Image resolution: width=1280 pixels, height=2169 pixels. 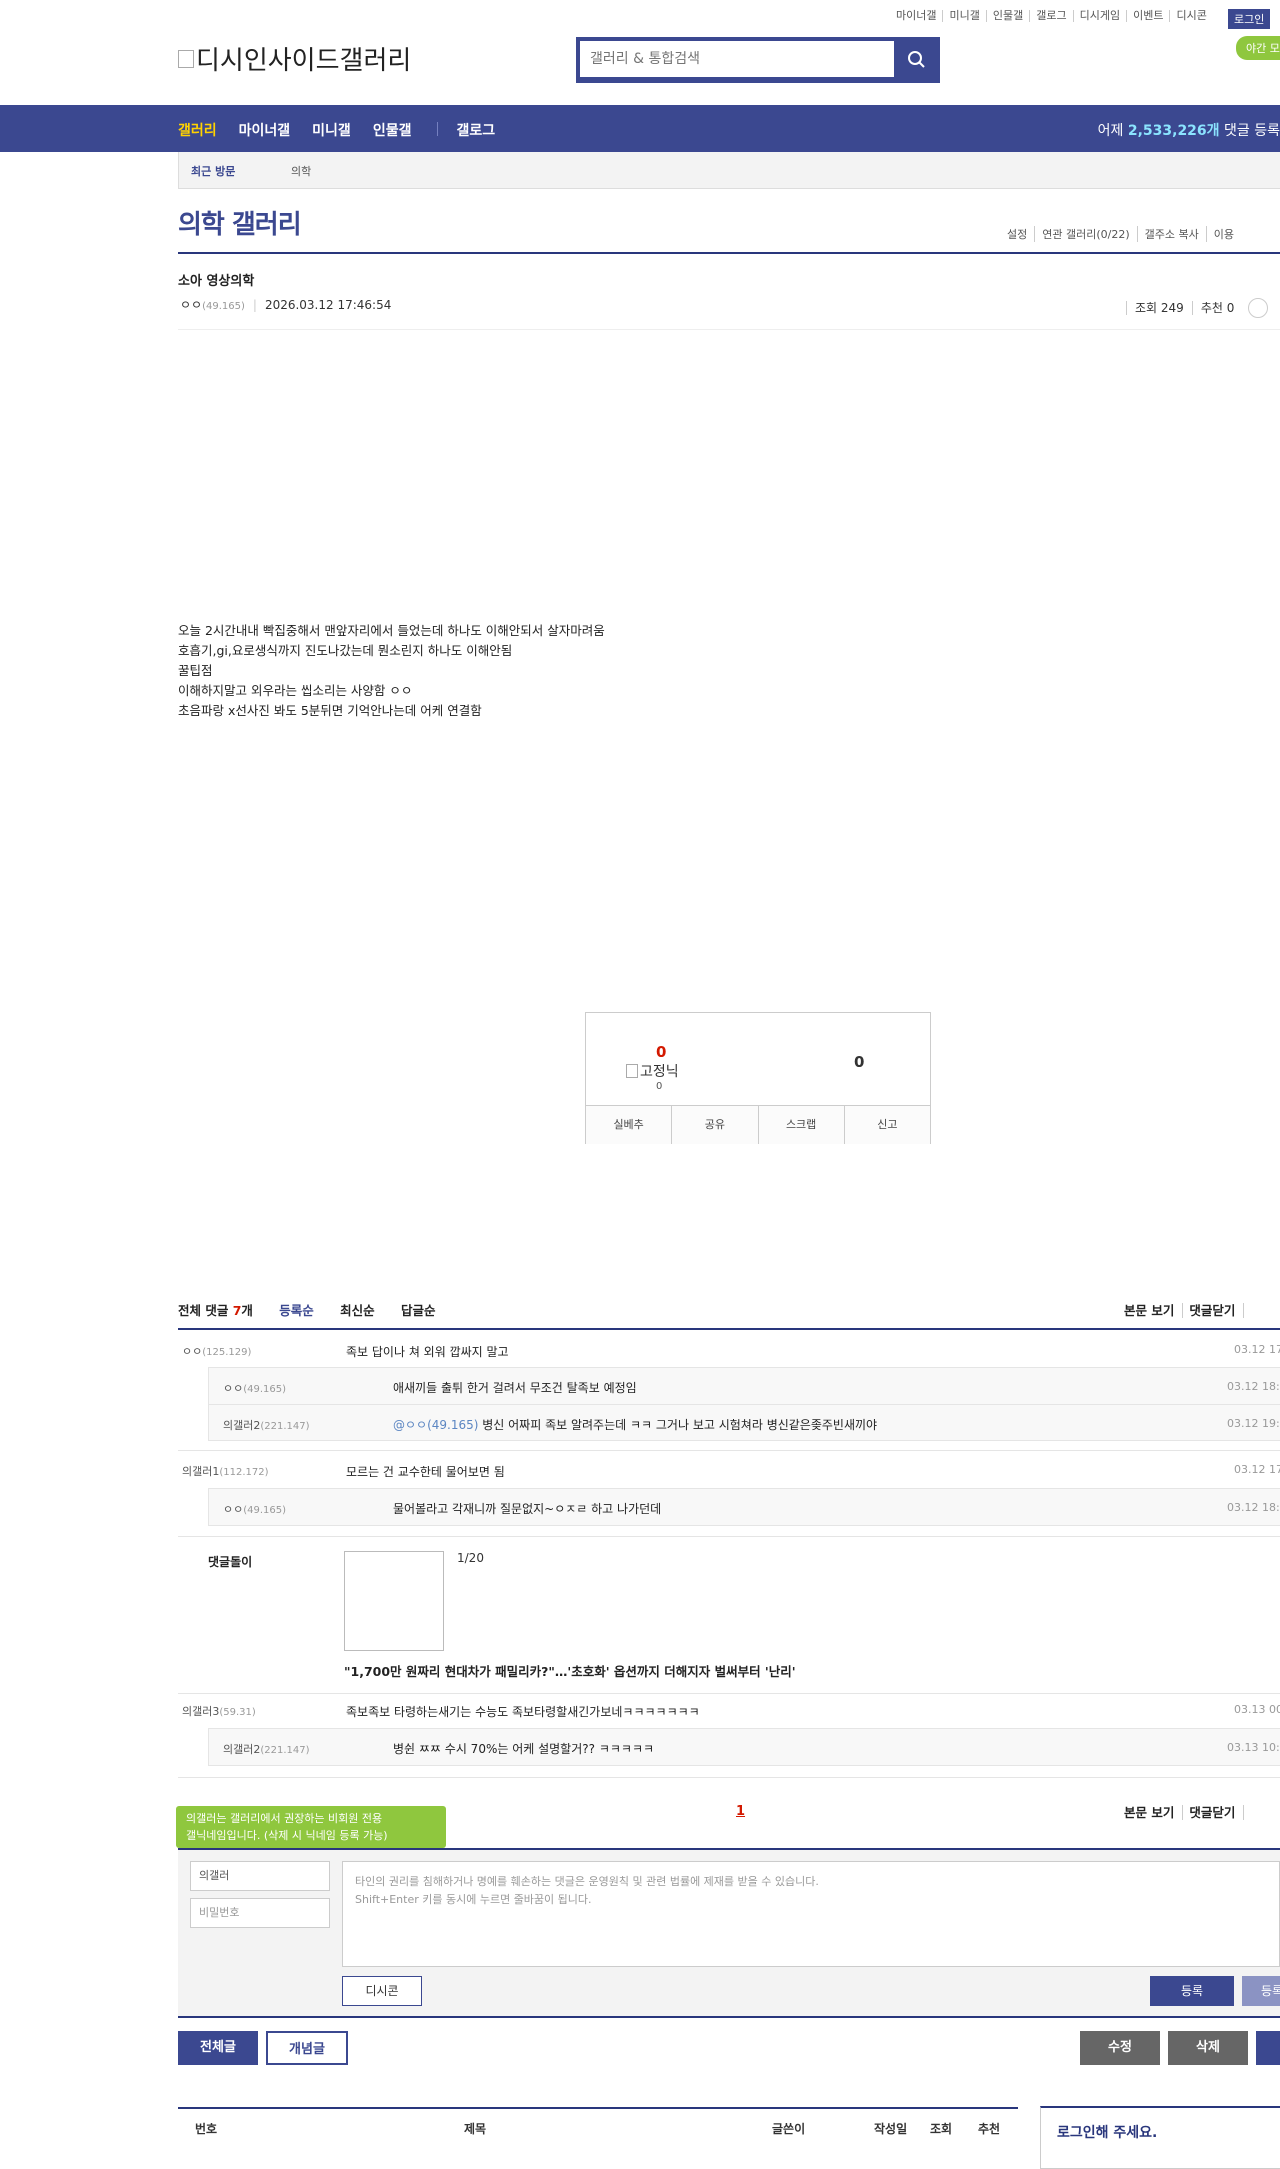 What do you see at coordinates (1017, 234) in the screenshot?
I see `gallery-settings: 설정` at bounding box center [1017, 234].